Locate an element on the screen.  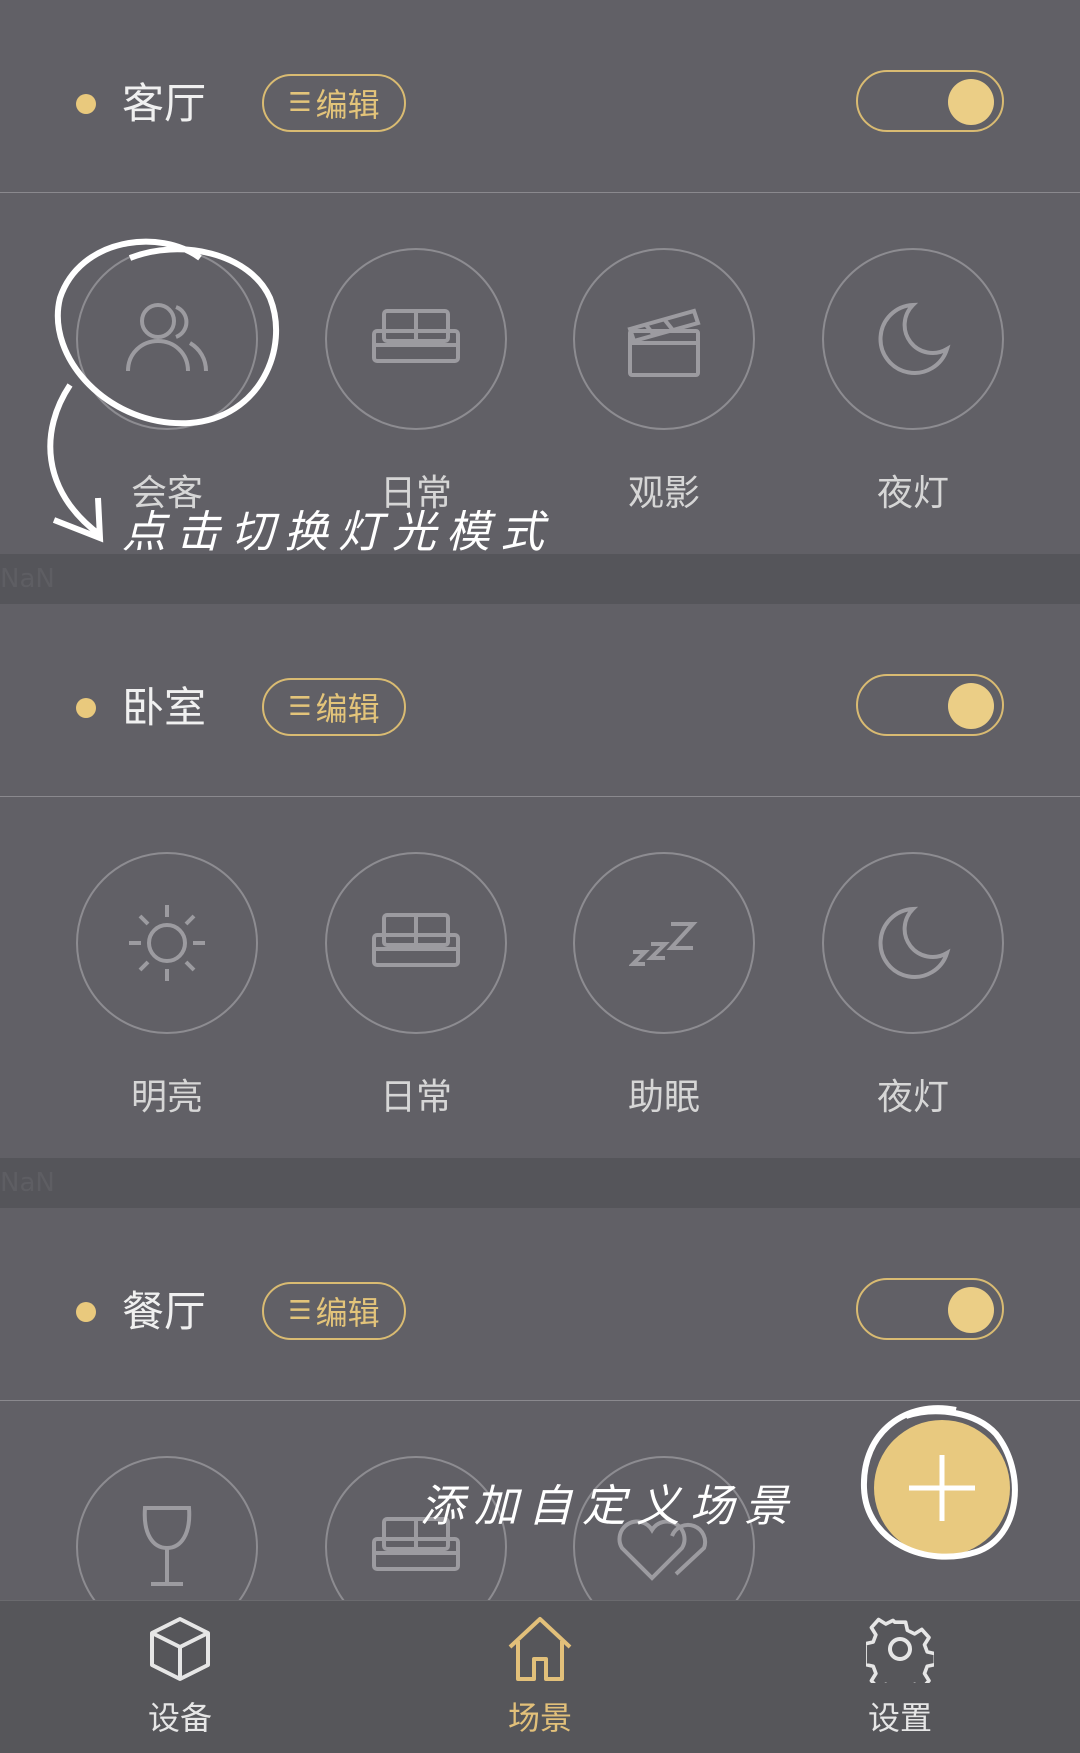
scene-label: 日常 is located at coordinates (415, 1097).